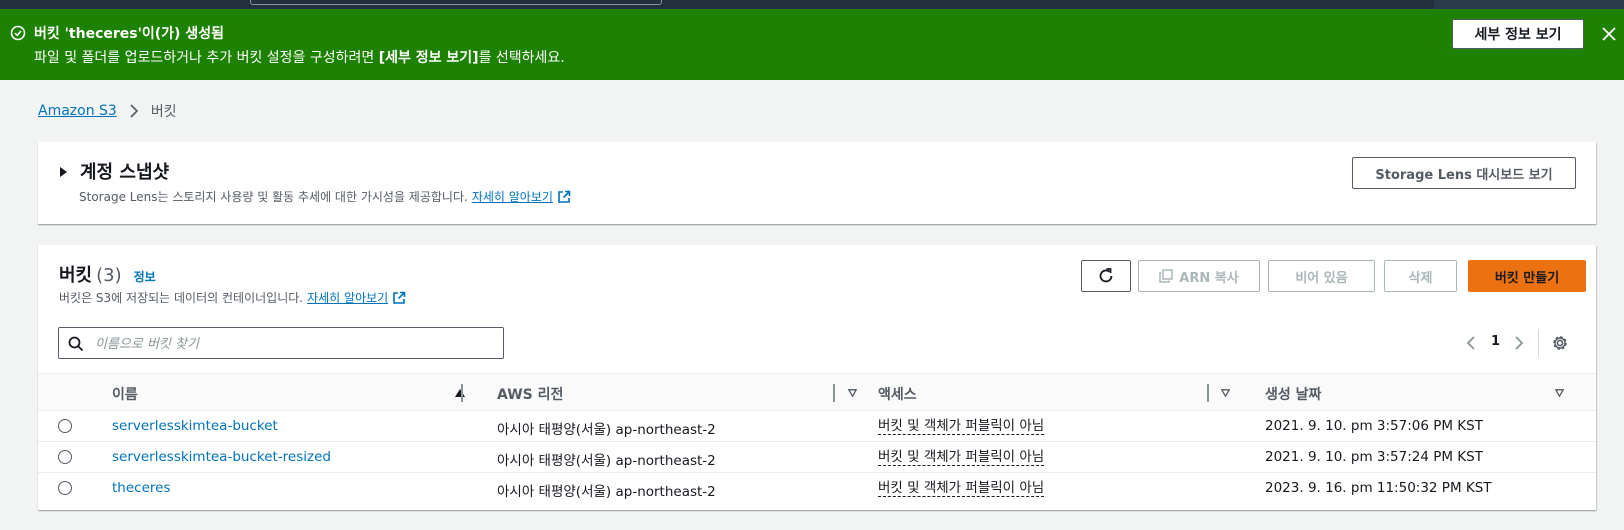 This screenshot has height=530, width=1624. What do you see at coordinates (1529, 4) in the screenshot?
I see `top-nav-right-area` at bounding box center [1529, 4].